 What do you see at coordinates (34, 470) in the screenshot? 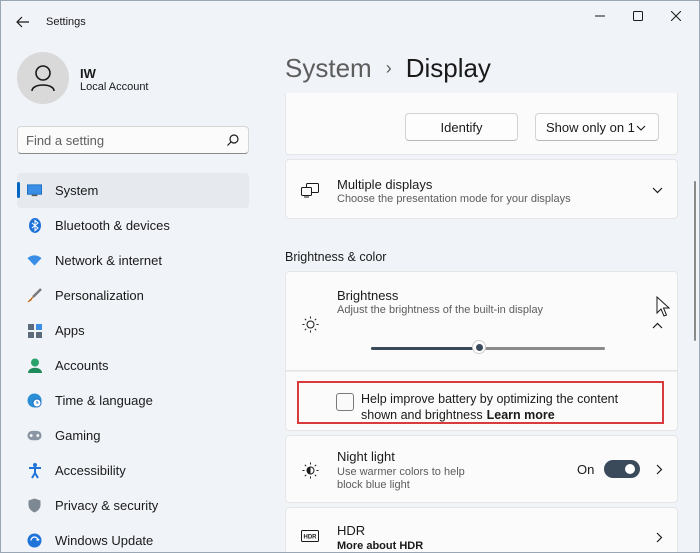
I see `accessibility-icon` at bounding box center [34, 470].